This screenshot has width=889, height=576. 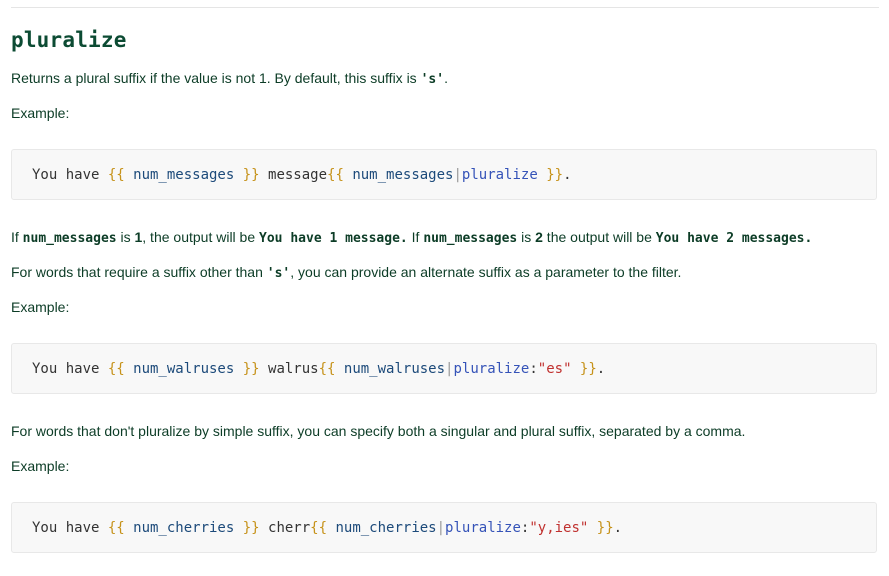 I want to click on section-divider, so click(x=445, y=7).